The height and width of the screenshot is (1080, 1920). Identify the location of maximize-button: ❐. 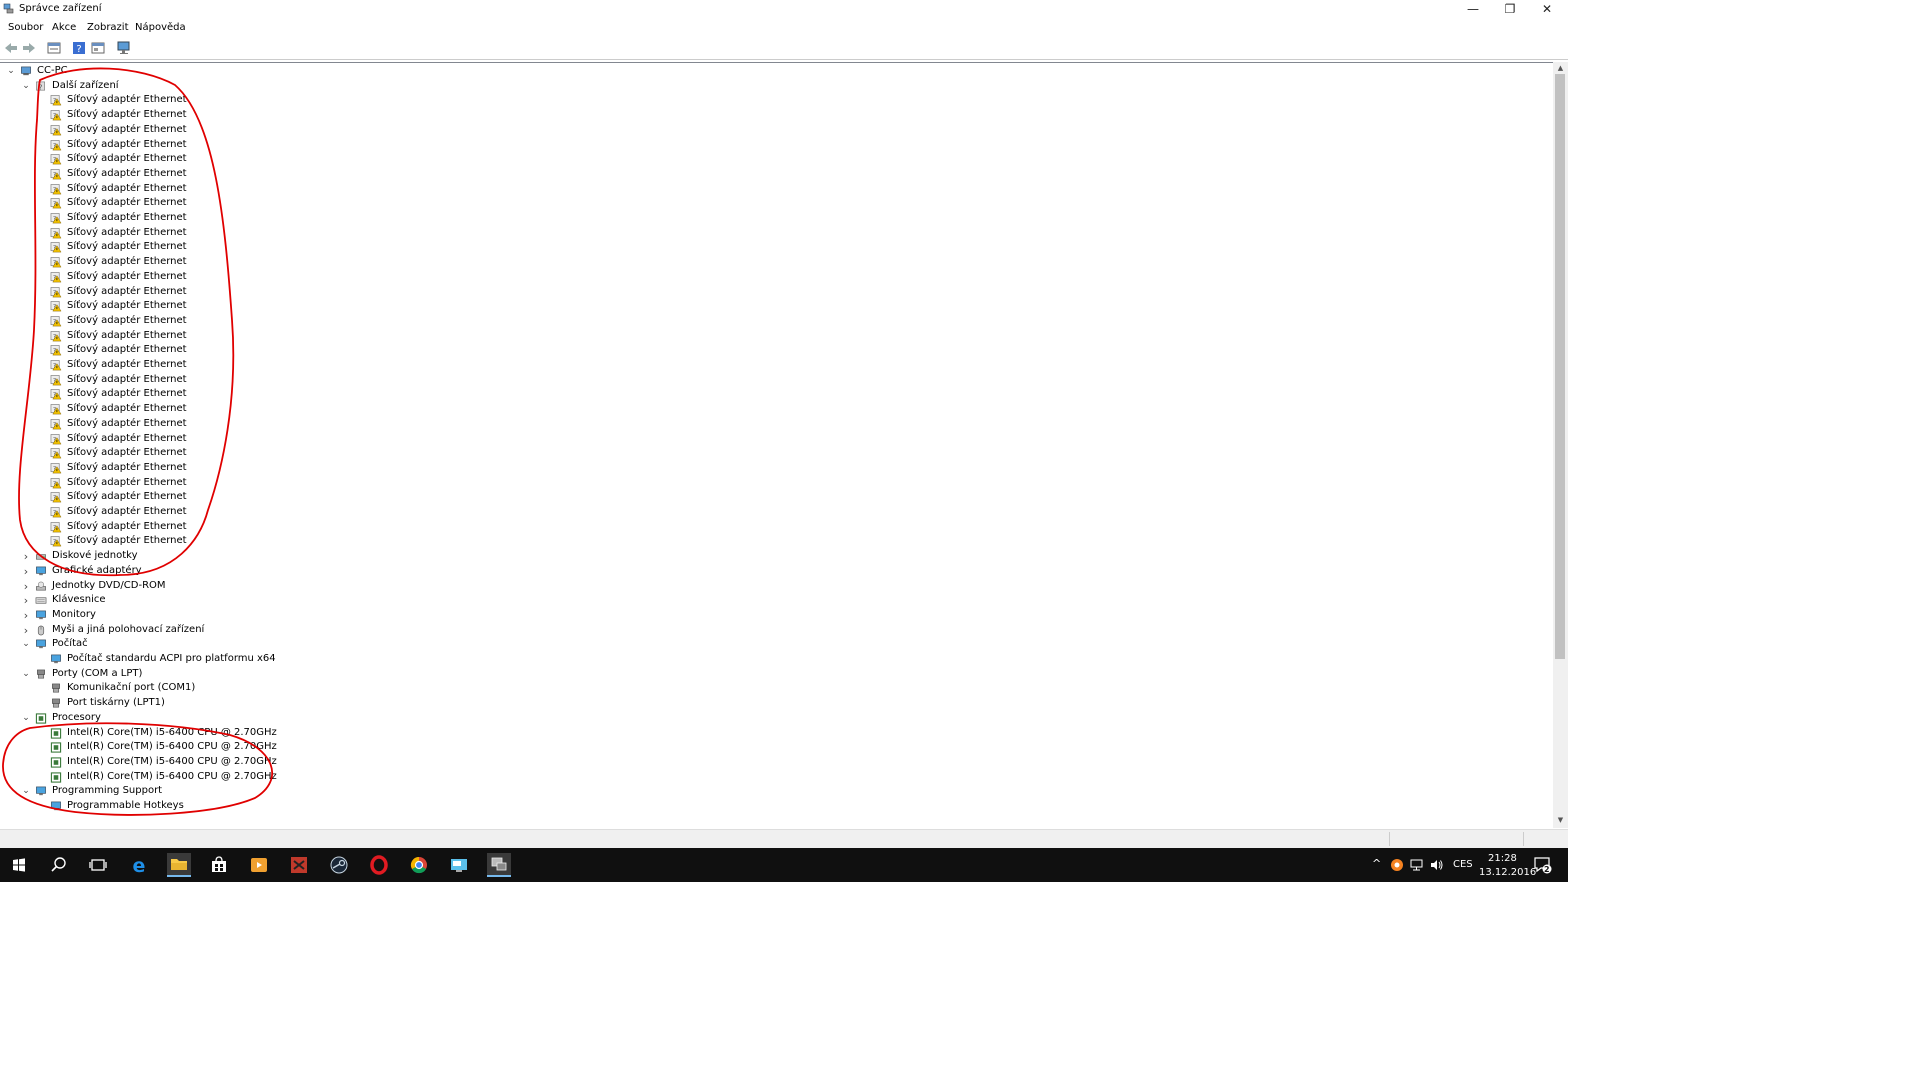
(1510, 10).